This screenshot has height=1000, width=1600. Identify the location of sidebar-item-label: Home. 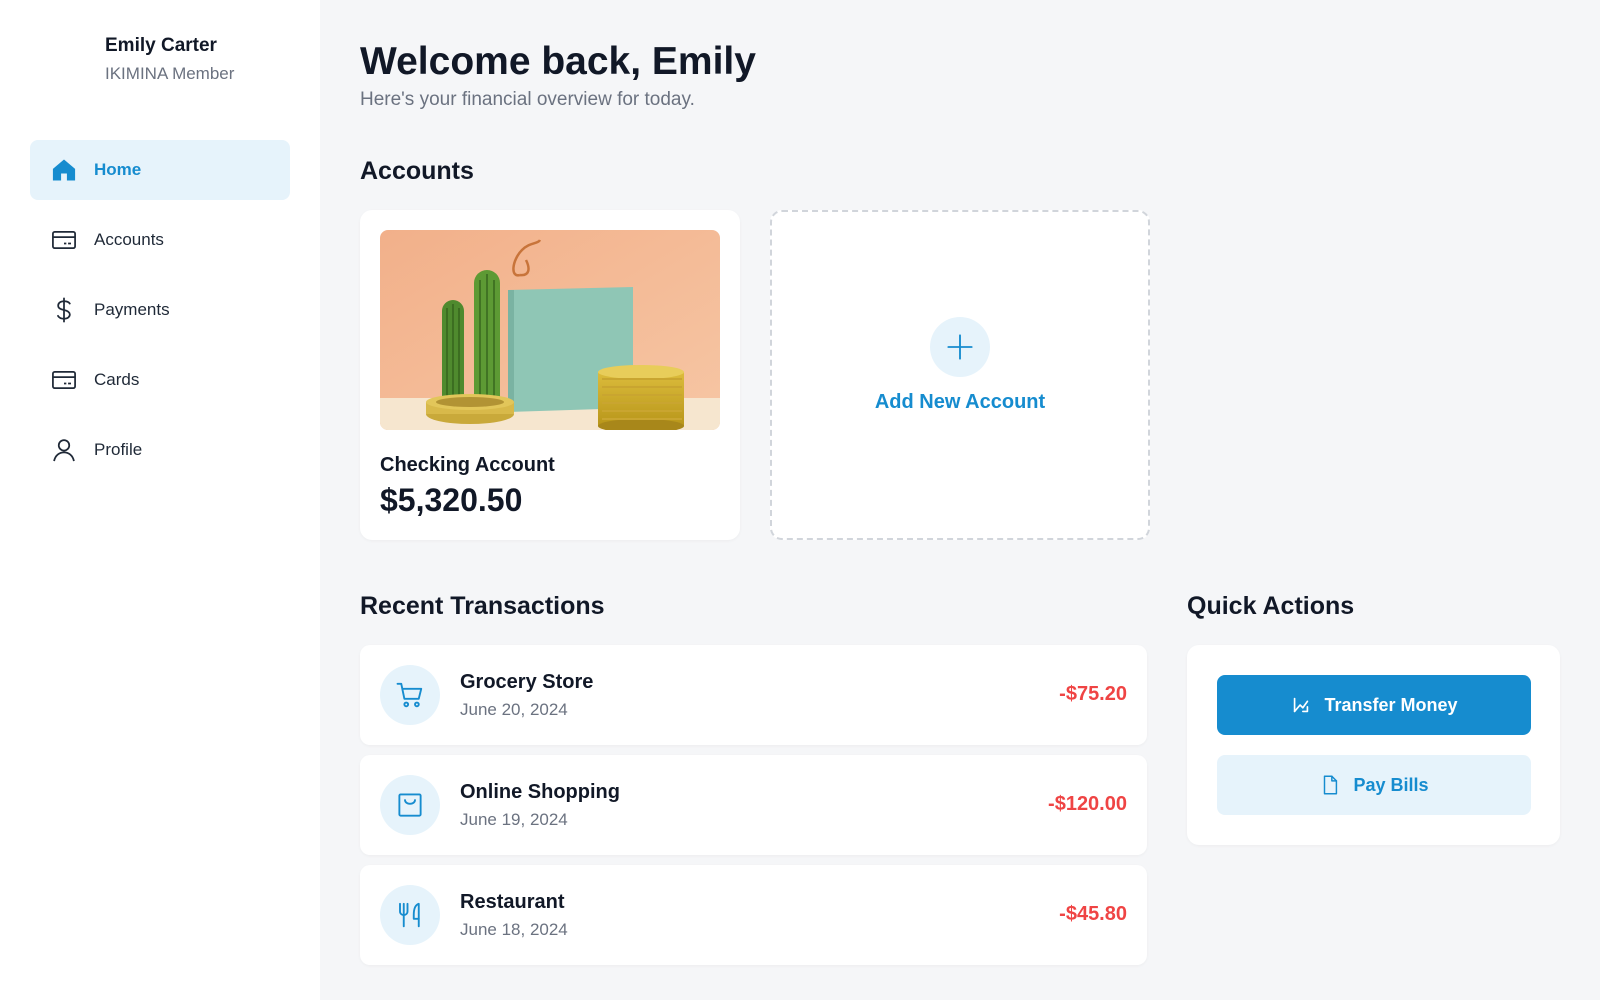
(118, 169).